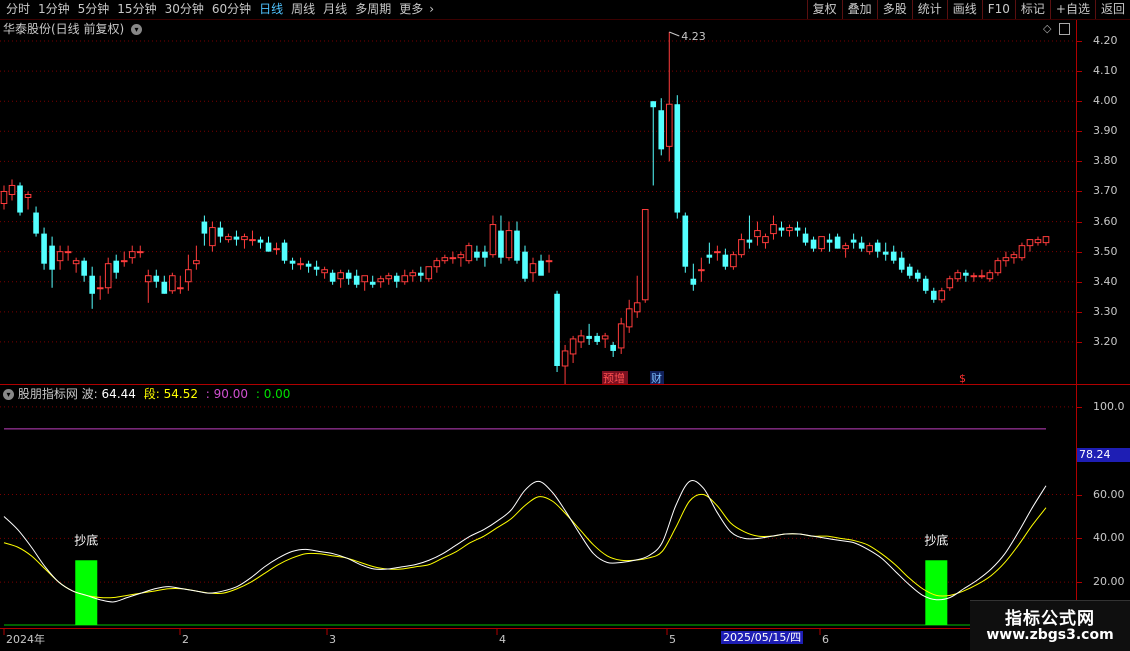 The width and height of the screenshot is (1130, 651). I want to click on date-label: 5, so click(672, 639).